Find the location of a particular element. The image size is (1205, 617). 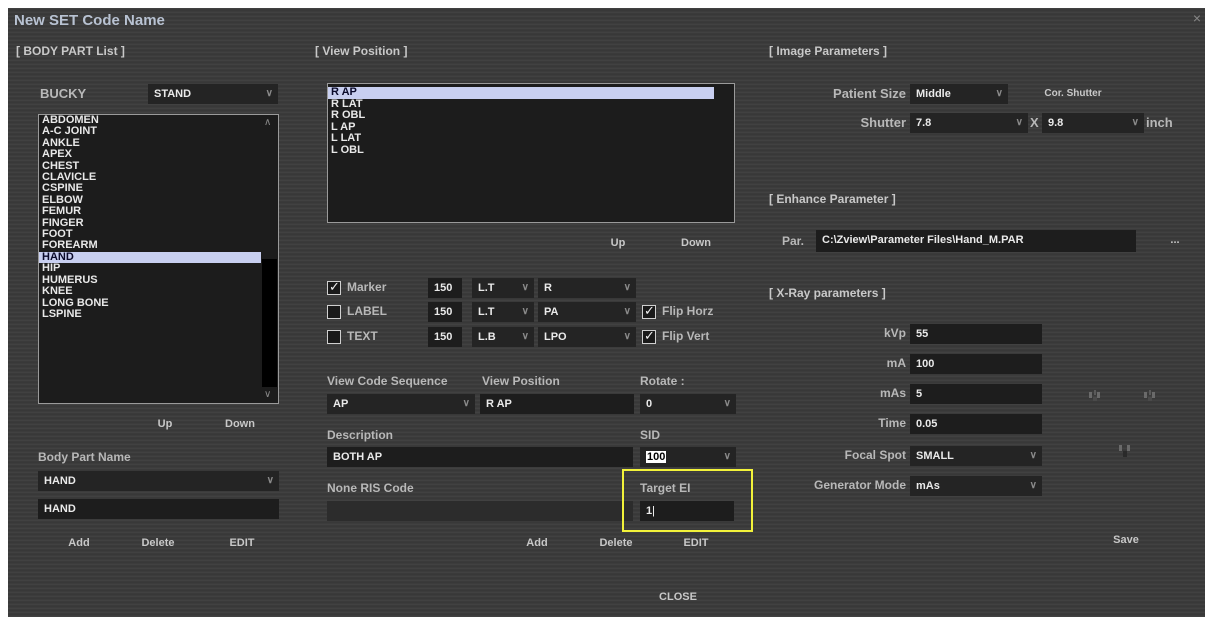

label-size-field: 150 is located at coordinates (445, 312).